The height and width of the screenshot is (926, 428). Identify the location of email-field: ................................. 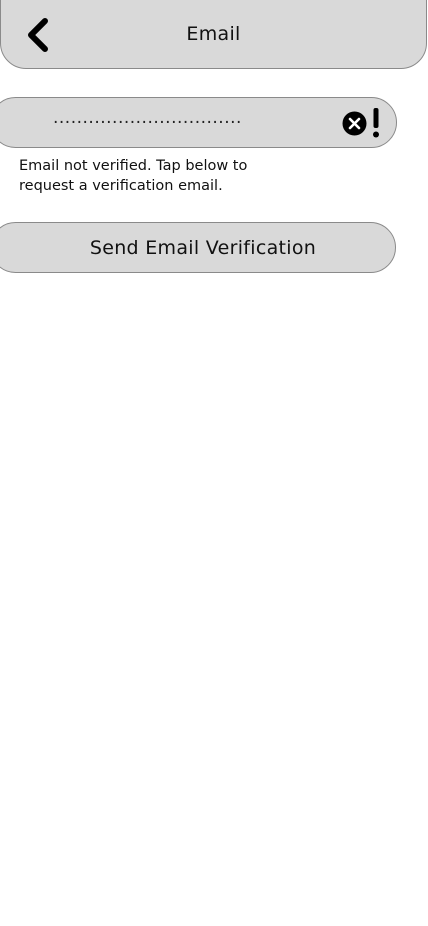
(198, 122).